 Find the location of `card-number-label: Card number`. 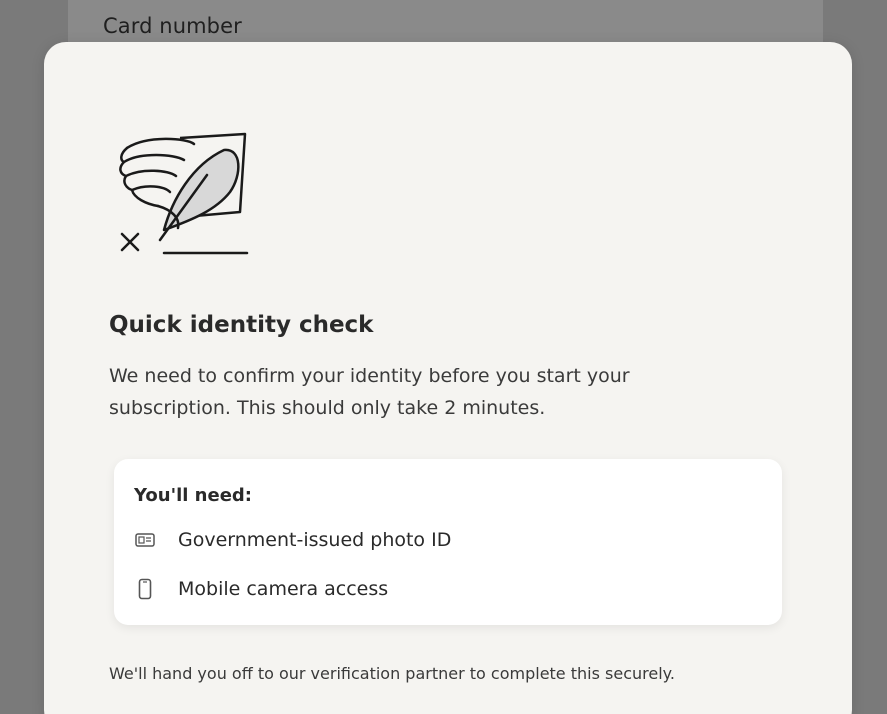

card-number-label: Card number is located at coordinates (172, 26).